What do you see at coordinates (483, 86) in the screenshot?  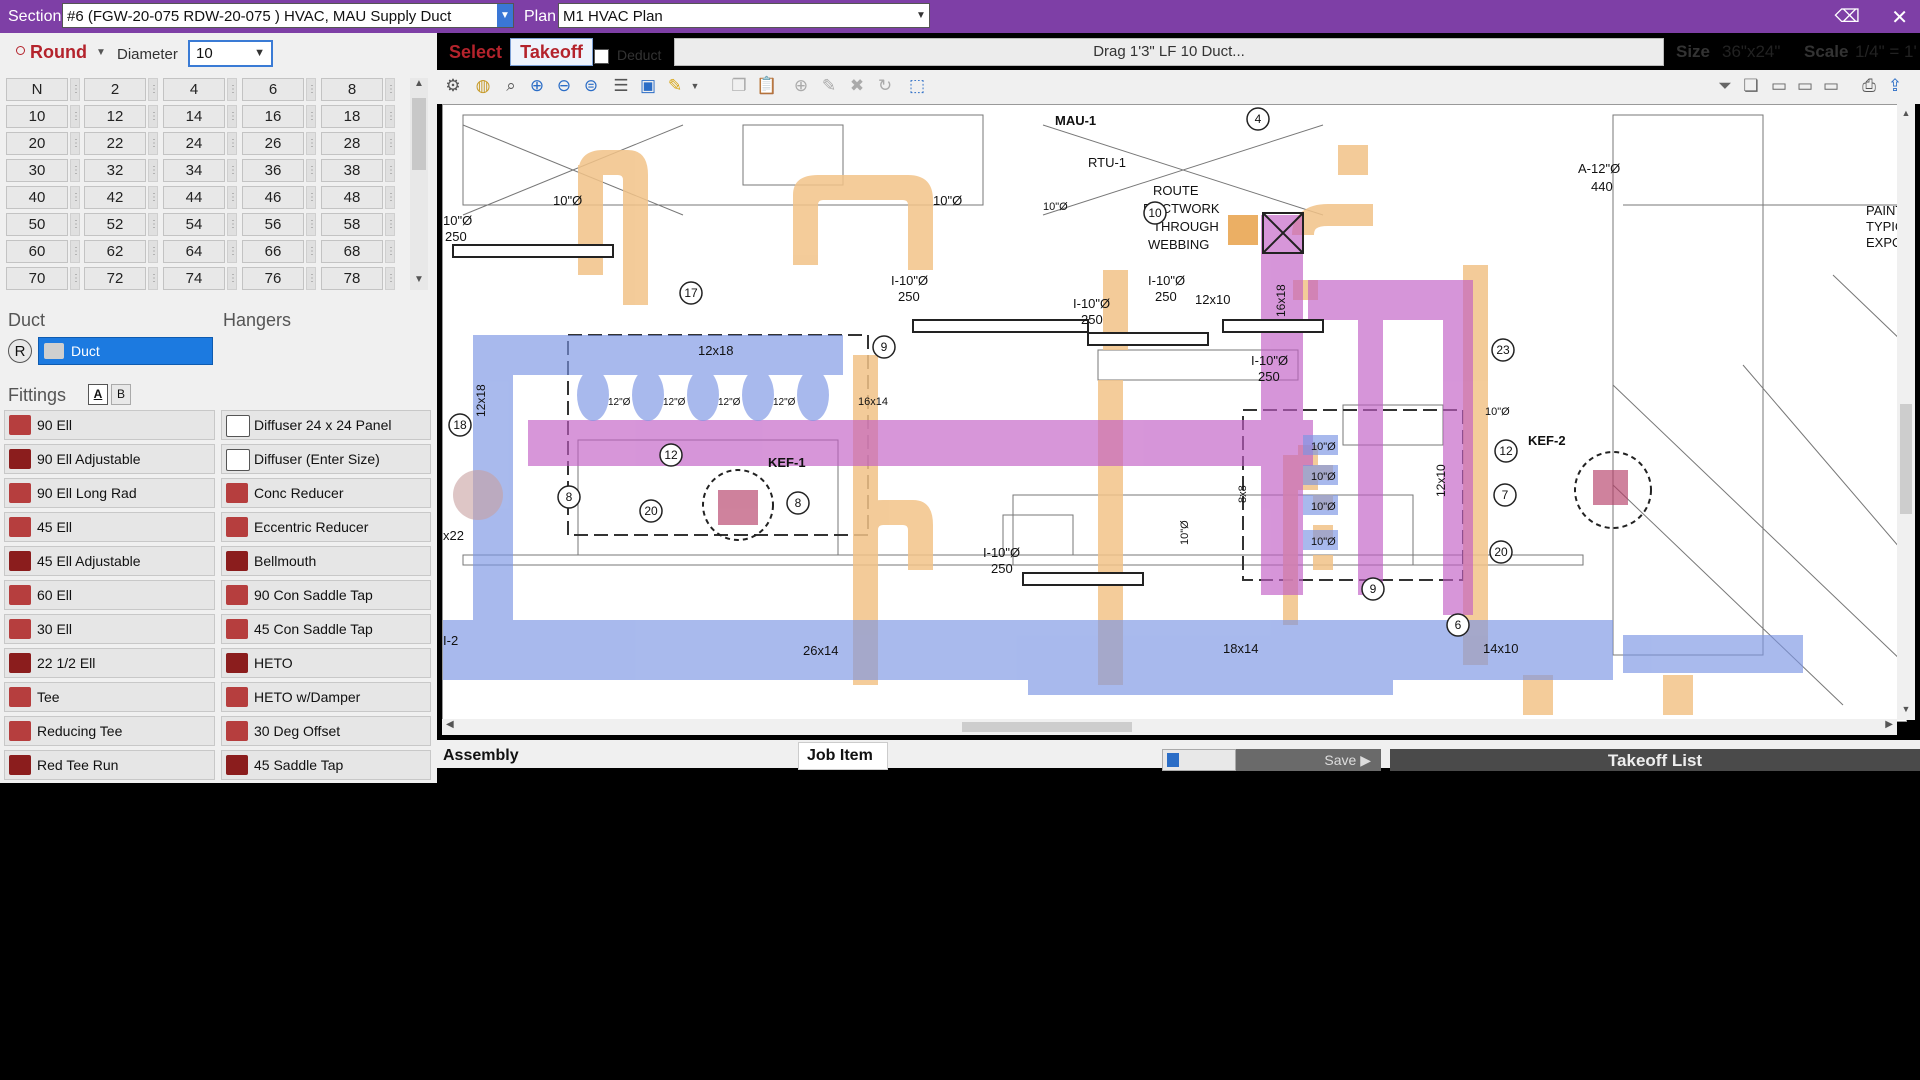 I see `select-area-icon: ◍` at bounding box center [483, 86].